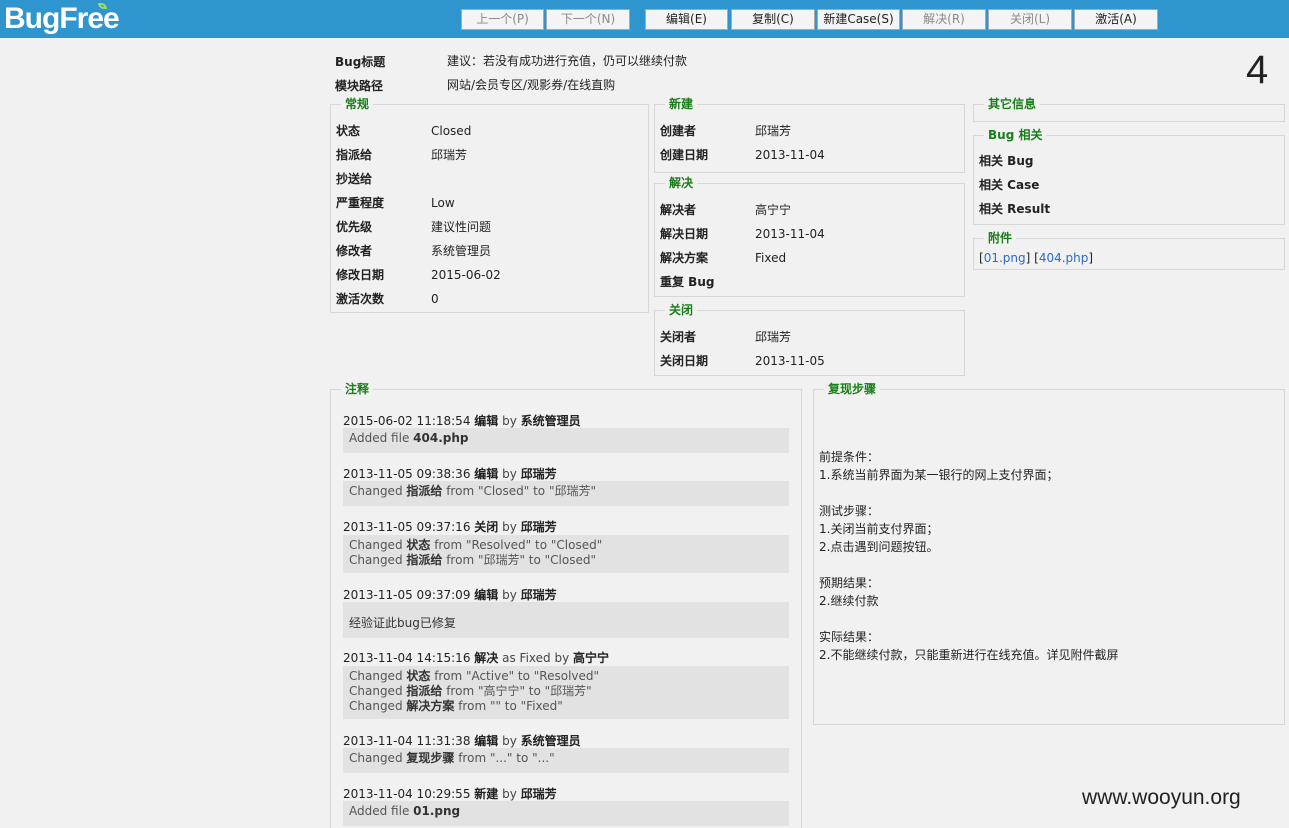 This screenshot has height=828, width=1289. Describe the element at coordinates (681, 104) in the screenshot. I see `created-legend: 新建` at that location.